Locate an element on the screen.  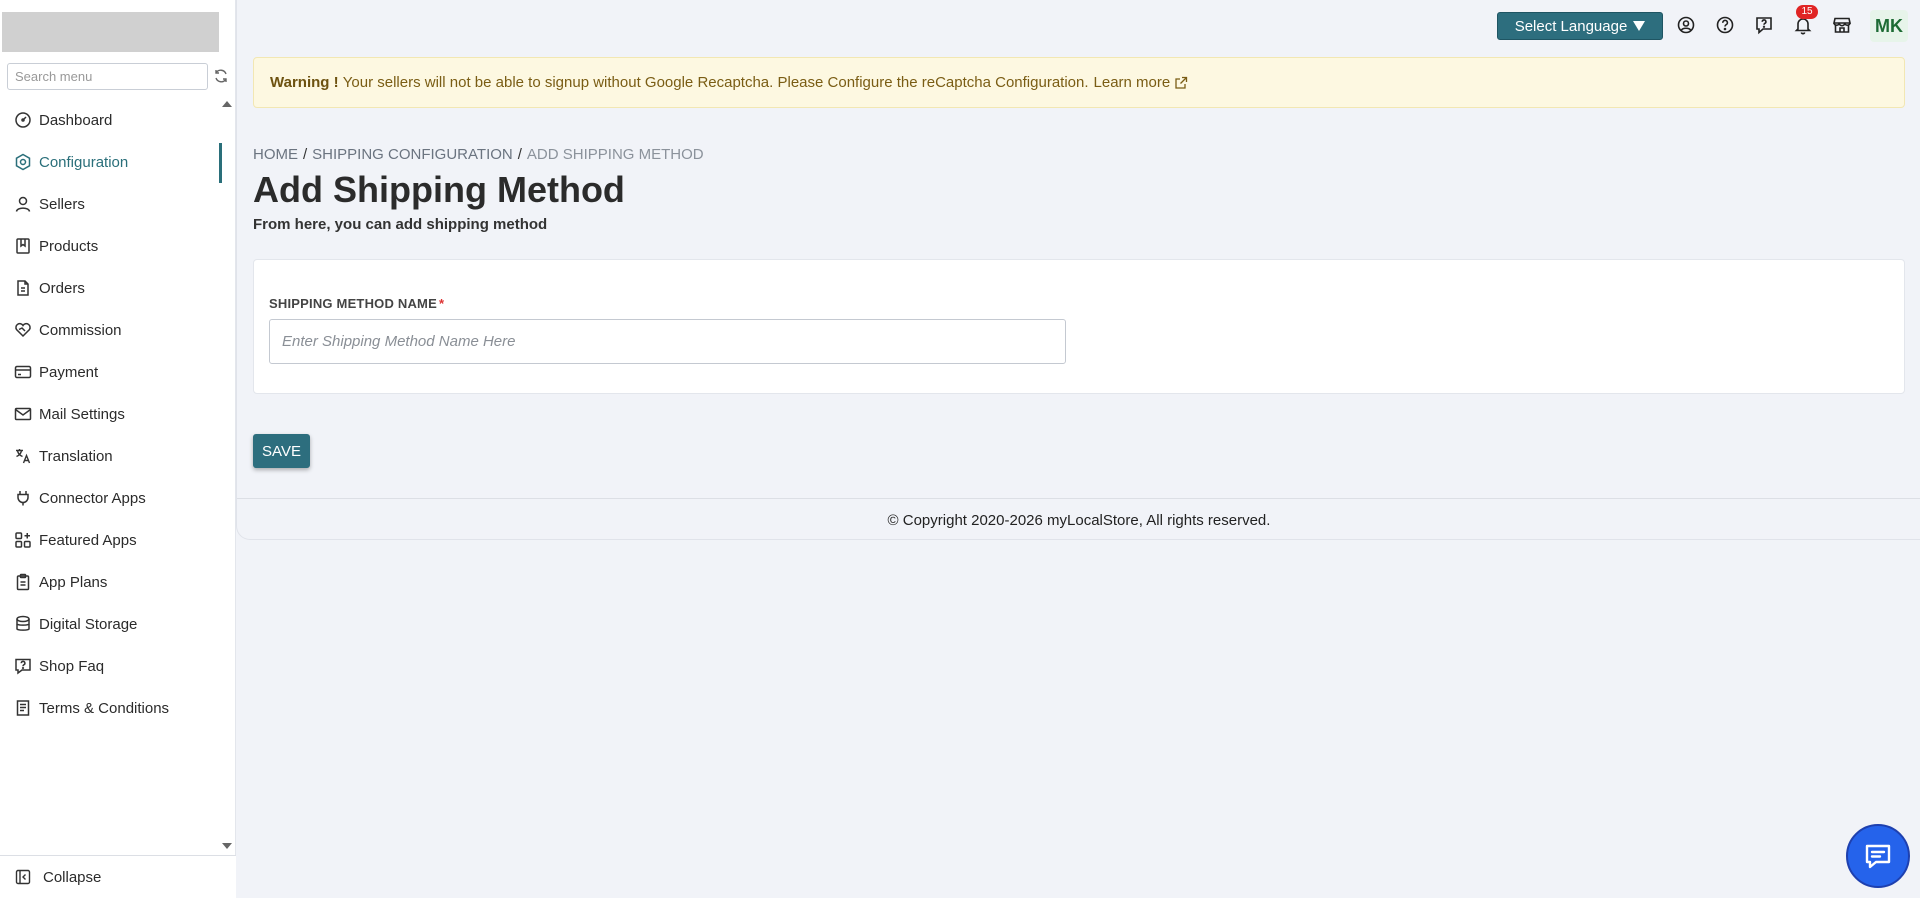
sidebar-item-label: Terms & Conditions is located at coordinates (104, 708).